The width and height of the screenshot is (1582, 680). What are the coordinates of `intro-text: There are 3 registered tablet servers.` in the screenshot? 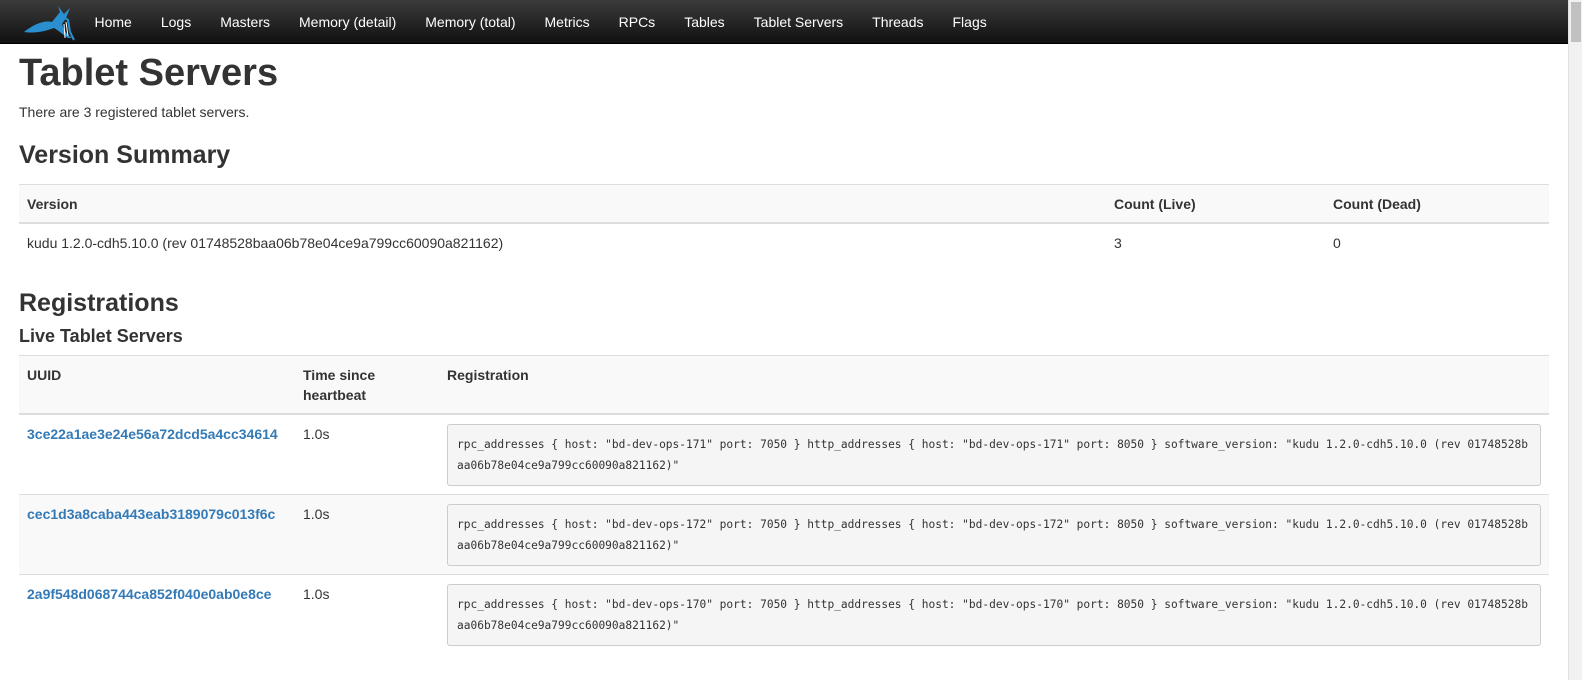 It's located at (134, 112).